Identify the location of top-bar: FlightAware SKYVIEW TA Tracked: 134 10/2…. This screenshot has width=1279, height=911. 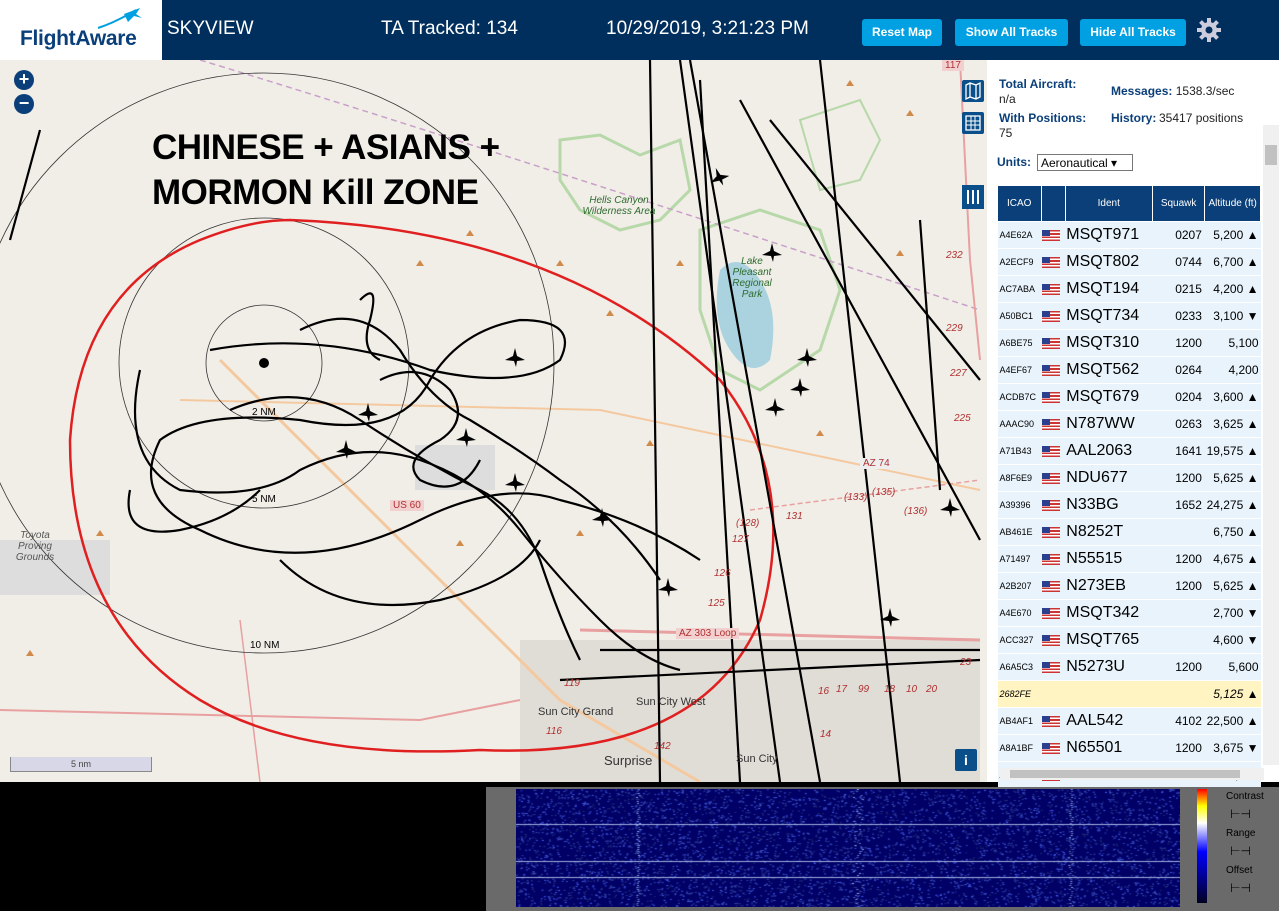
(639, 30).